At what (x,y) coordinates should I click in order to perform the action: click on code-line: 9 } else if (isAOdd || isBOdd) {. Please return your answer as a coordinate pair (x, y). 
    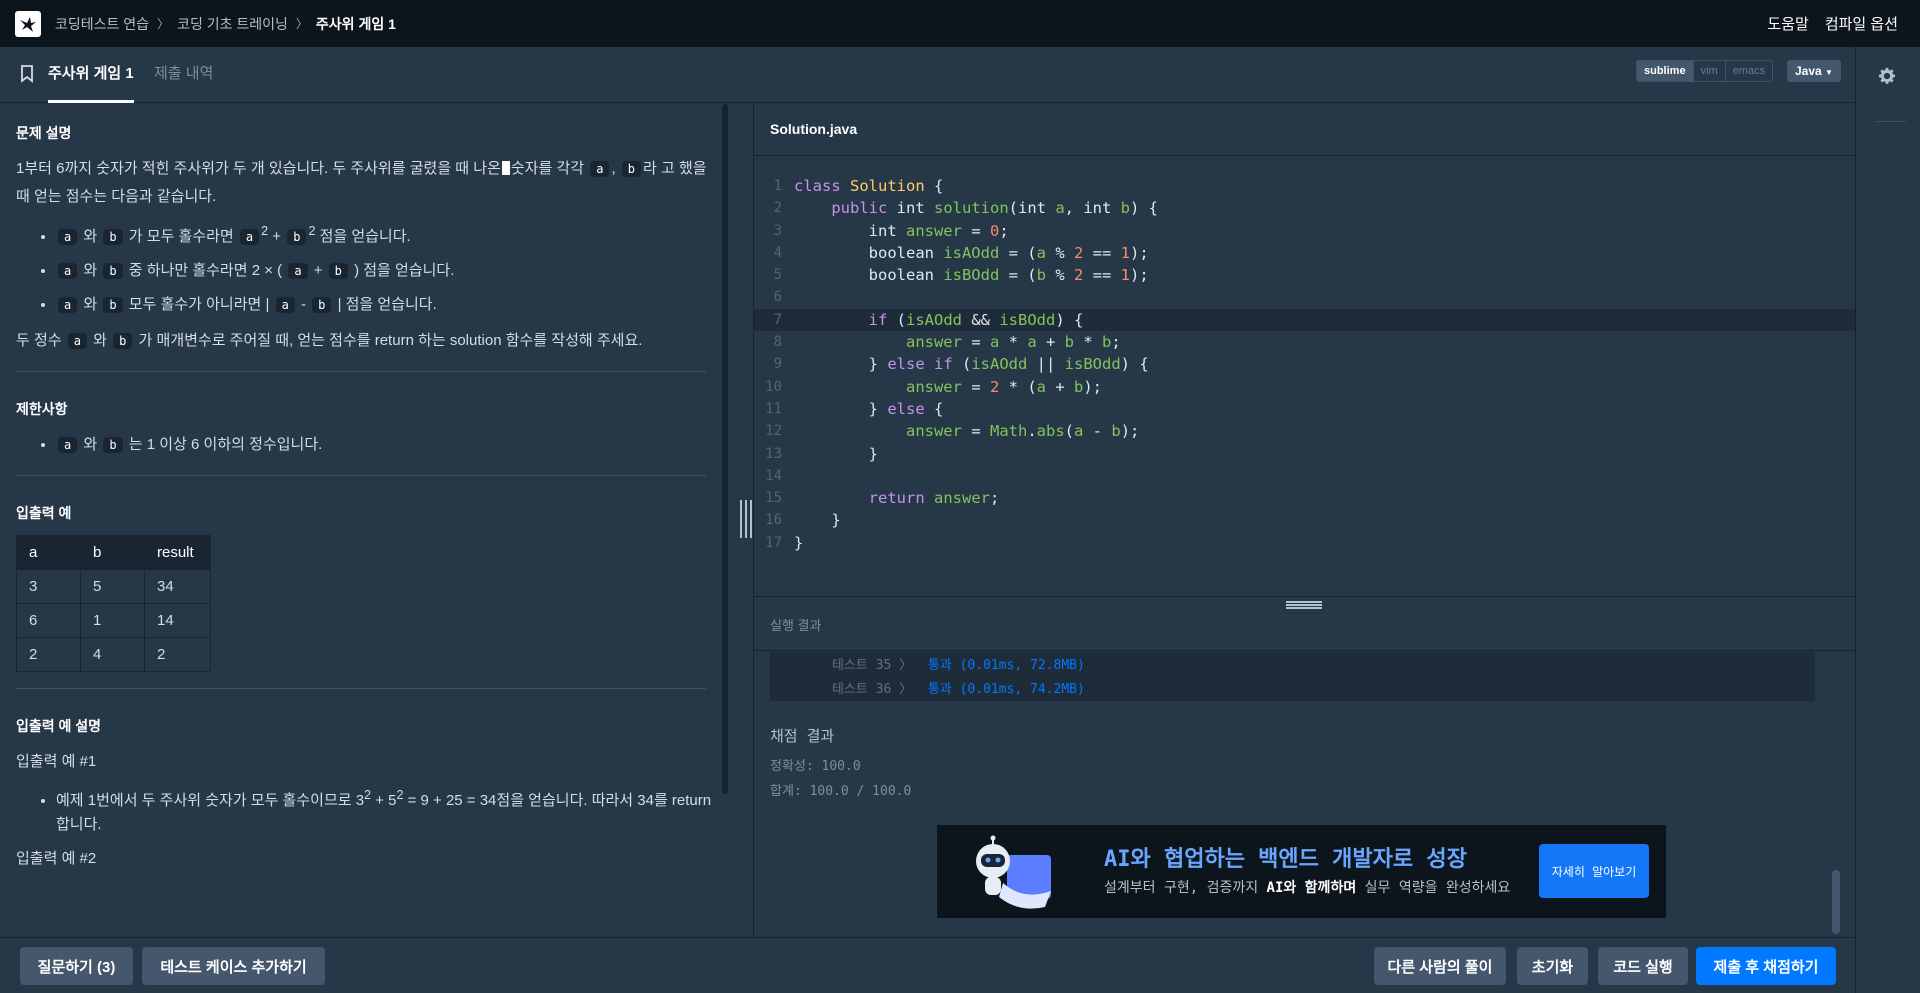
    Looking at the image, I should click on (1304, 364).